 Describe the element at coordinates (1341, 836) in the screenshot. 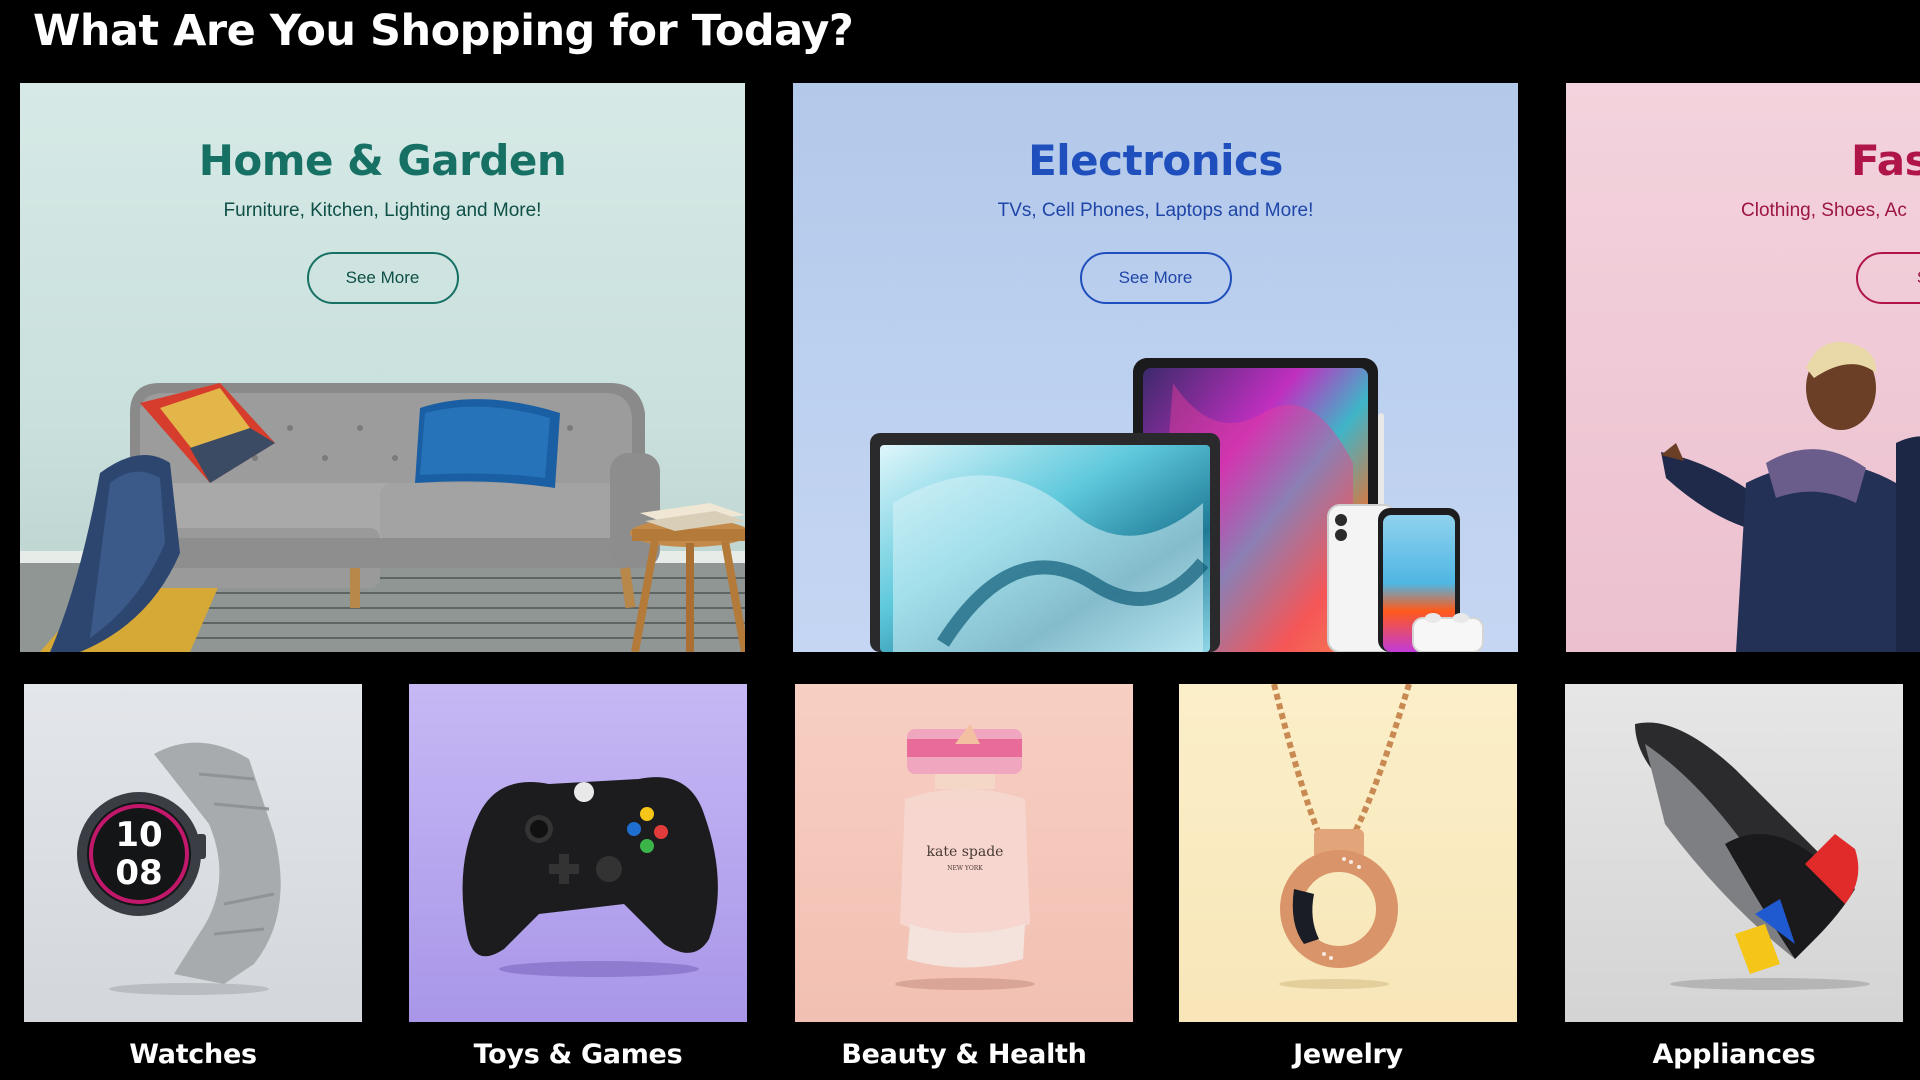

I see `necklace-icon` at that location.